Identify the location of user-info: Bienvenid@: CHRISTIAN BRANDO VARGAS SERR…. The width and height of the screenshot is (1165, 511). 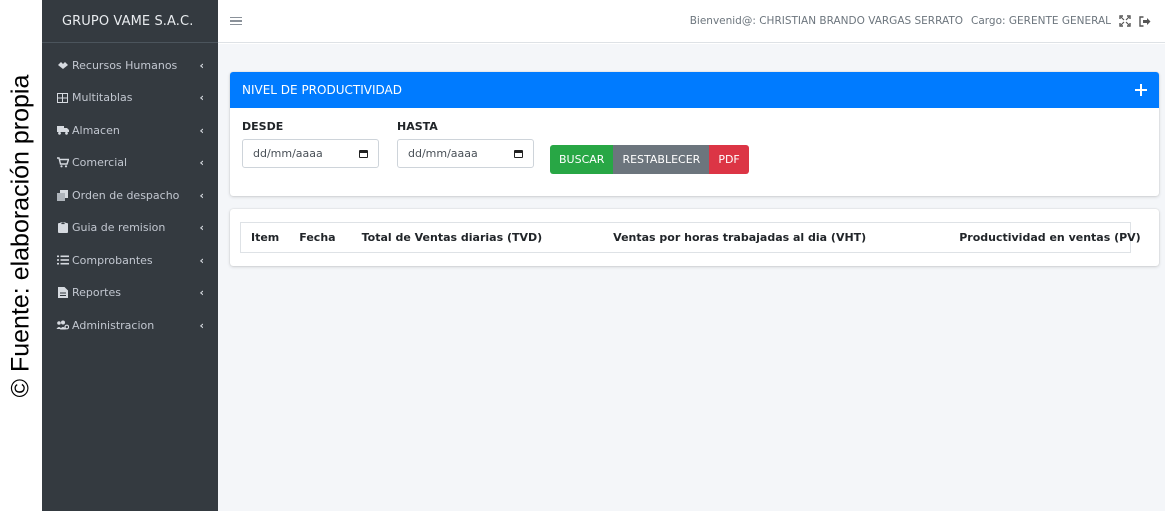
(927, 21).